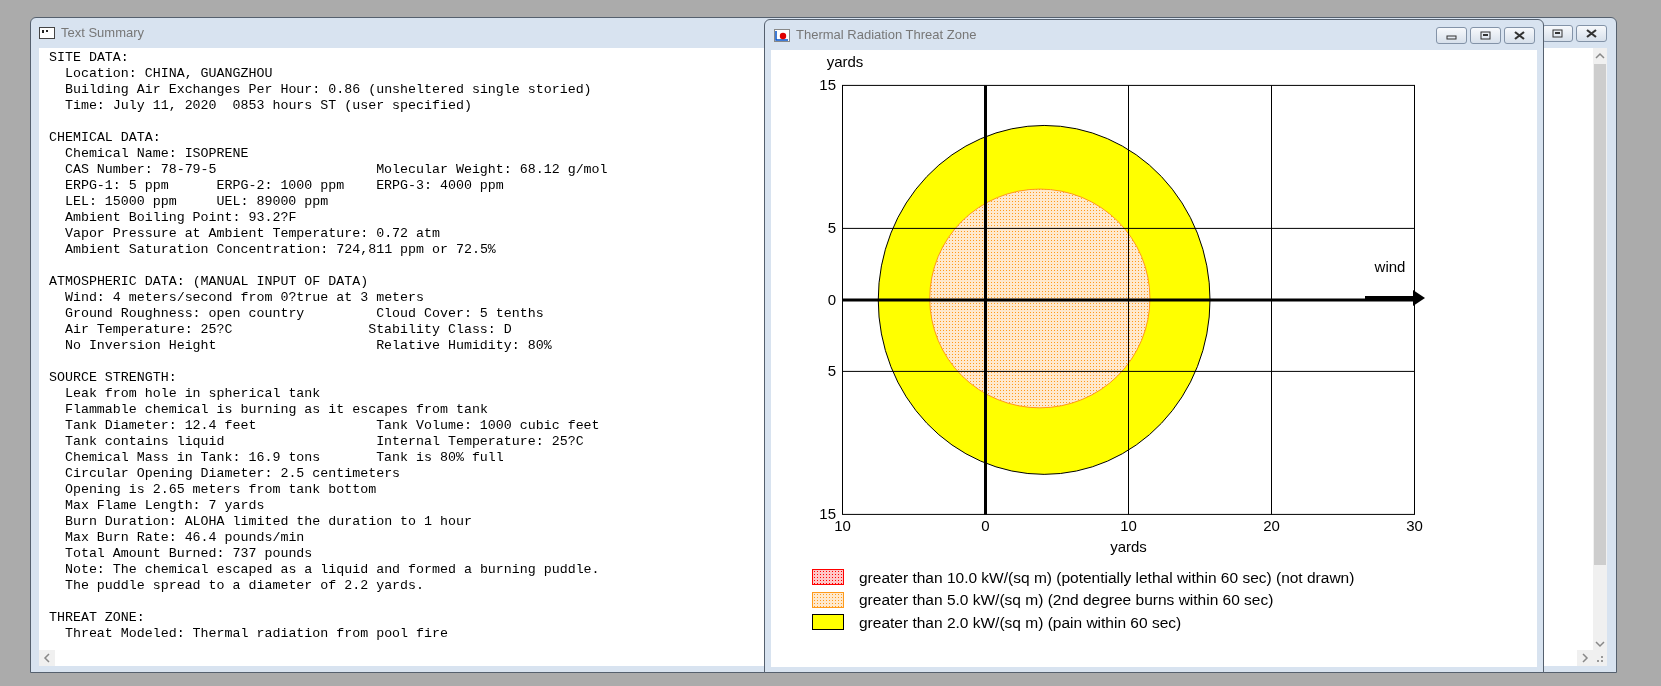 This screenshot has width=1661, height=686. I want to click on summary-text: Max Burn Rate: 46.4 pounds/min, so click(184, 537).